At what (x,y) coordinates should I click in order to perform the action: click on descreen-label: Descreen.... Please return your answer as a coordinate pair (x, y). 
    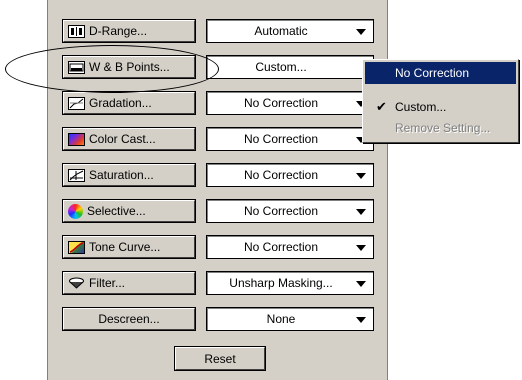
    Looking at the image, I should click on (129, 319).